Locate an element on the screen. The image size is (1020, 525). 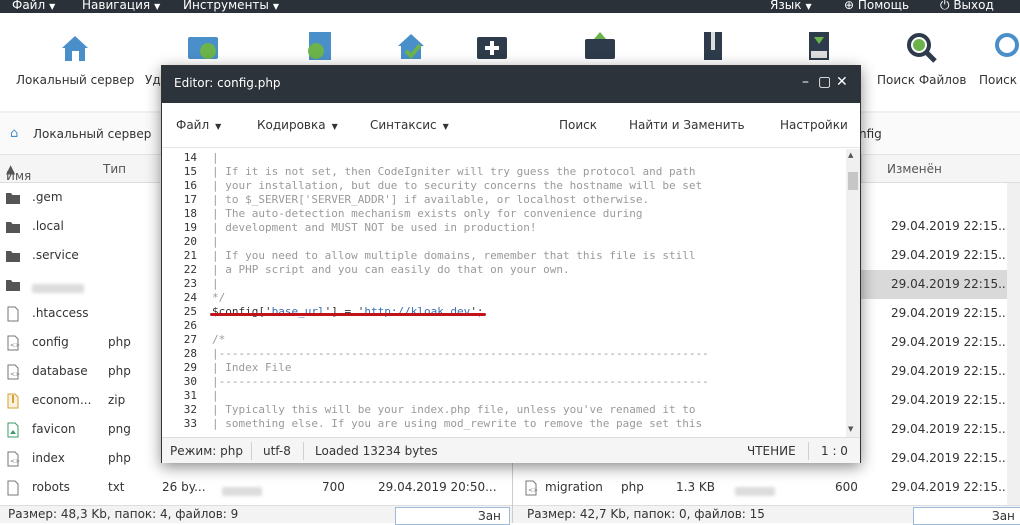
file-type: zip is located at coordinates (117, 400).